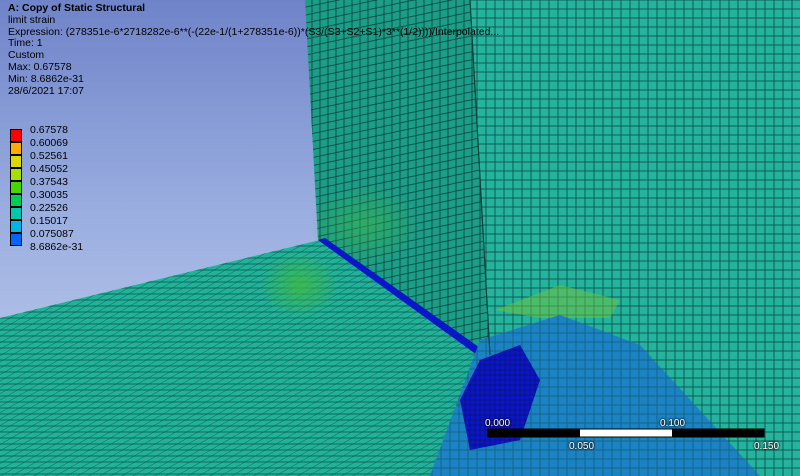 The height and width of the screenshot is (476, 800). Describe the element at coordinates (49, 195) in the screenshot. I see `legend-label: 0.30035` at that location.